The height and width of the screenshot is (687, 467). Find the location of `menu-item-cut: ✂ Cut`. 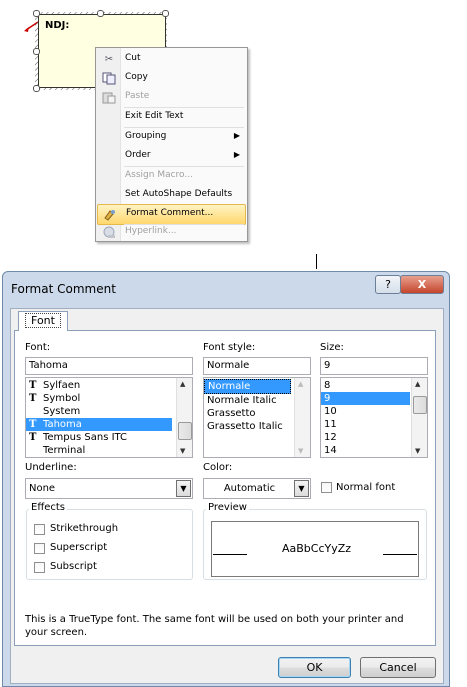

menu-item-cut: ✂ Cut is located at coordinates (171, 59).